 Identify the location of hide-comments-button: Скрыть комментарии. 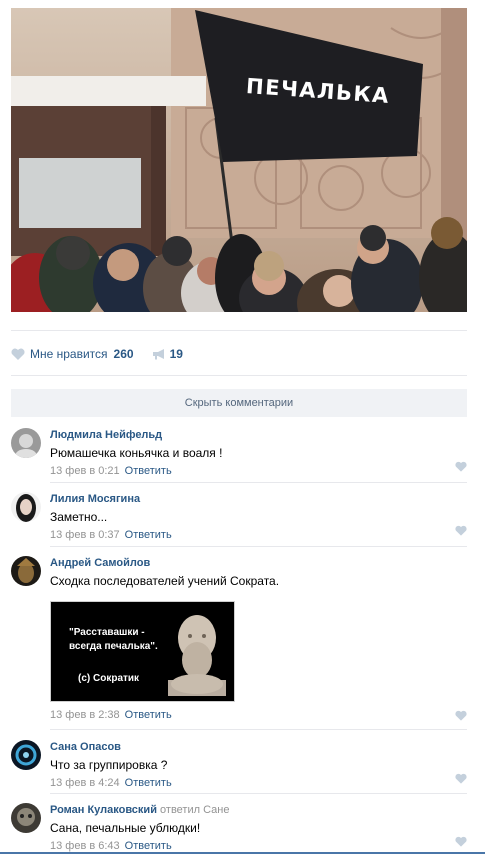
(239, 403).